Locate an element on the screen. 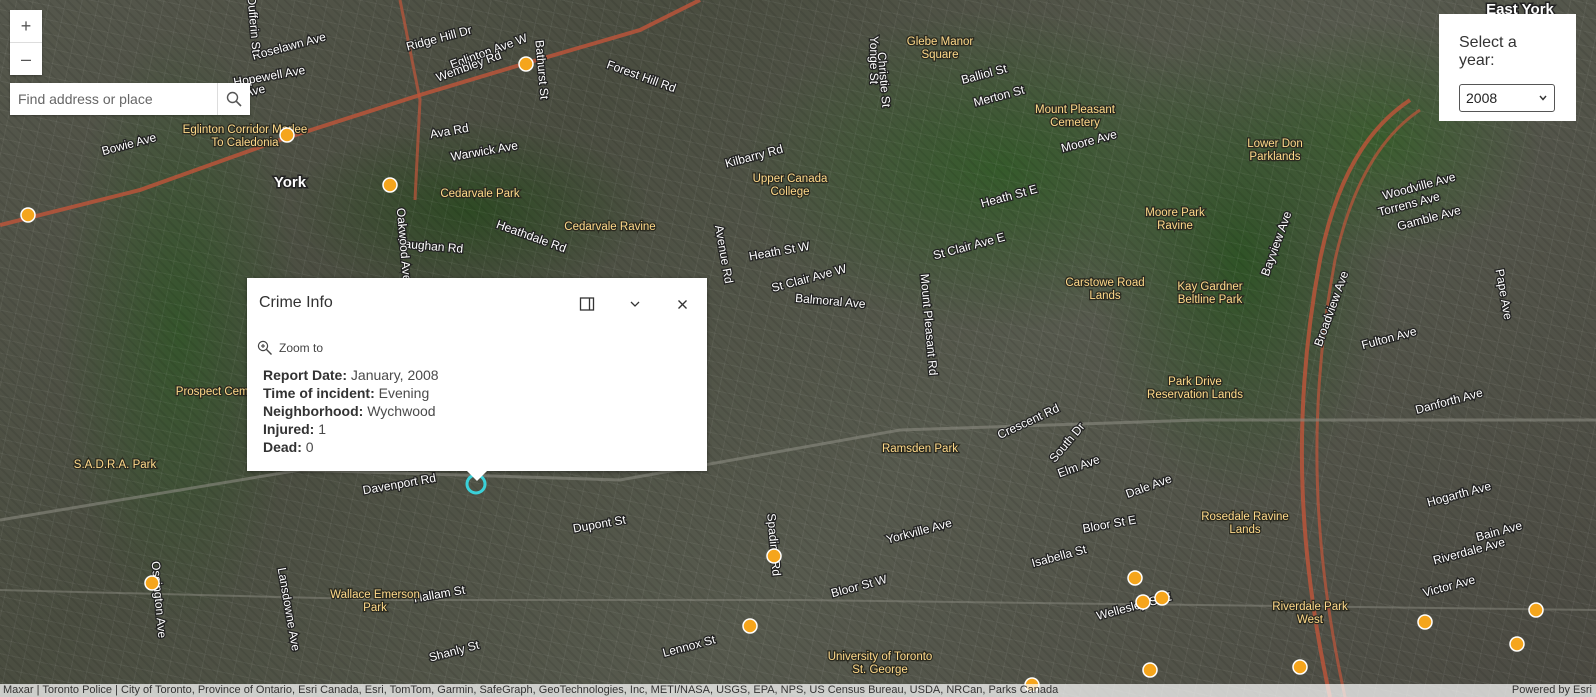 The height and width of the screenshot is (697, 1596). year-selector-panel: Select a year: 2008 is located at coordinates (1507, 67).